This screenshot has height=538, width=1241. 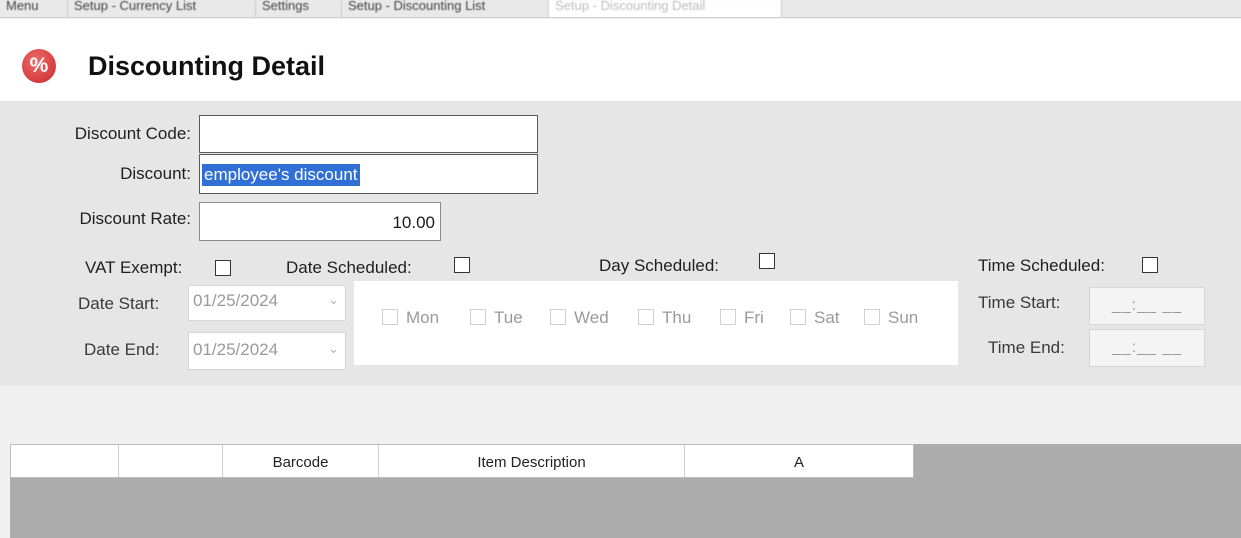 I want to click on spacer-area, so click(x=620, y=415).